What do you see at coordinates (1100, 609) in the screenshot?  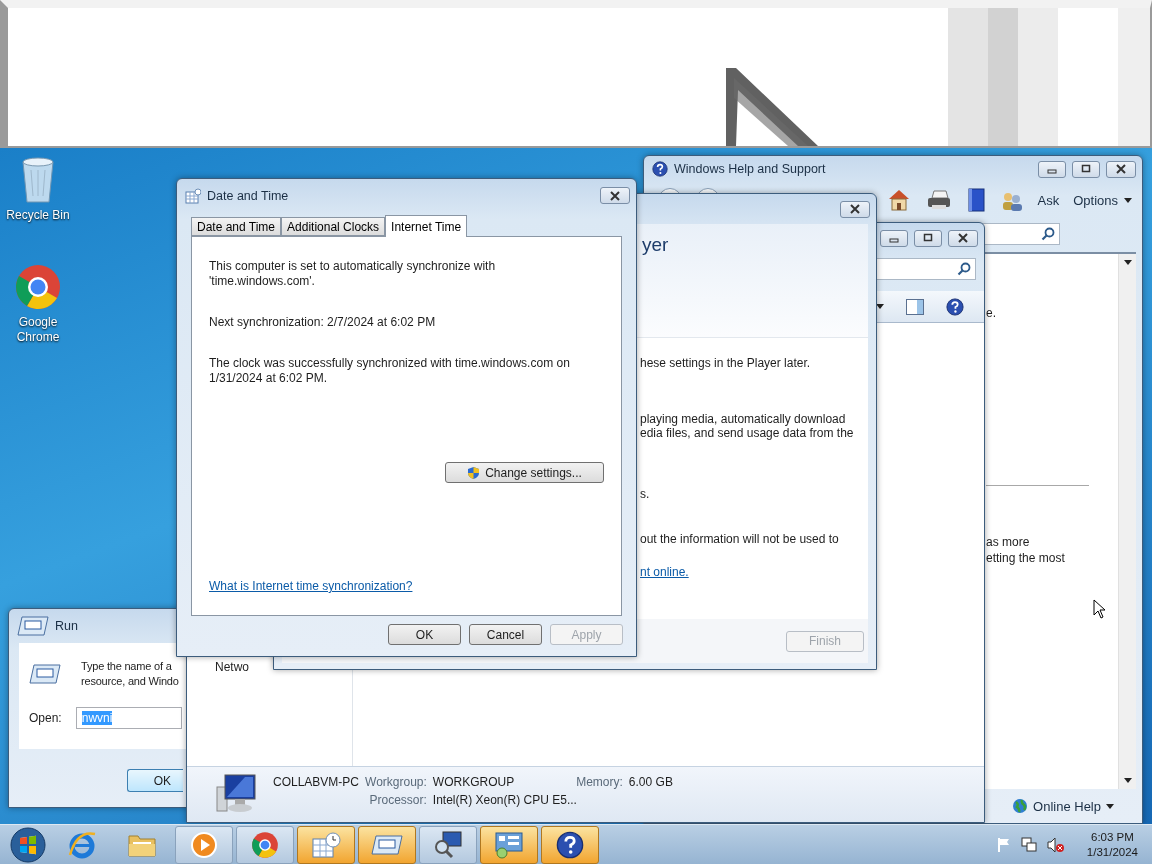 I see `mouse-pointer-icon` at bounding box center [1100, 609].